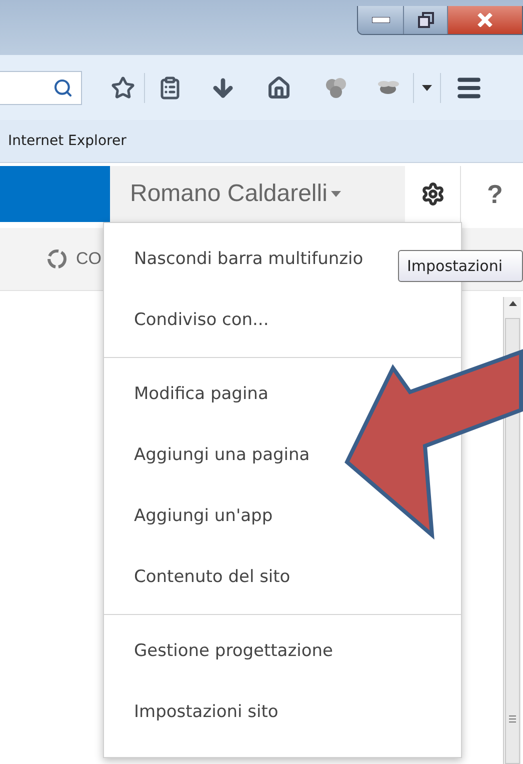 The image size is (523, 764). Describe the element at coordinates (41, 87) in the screenshot. I see `search-field` at that location.